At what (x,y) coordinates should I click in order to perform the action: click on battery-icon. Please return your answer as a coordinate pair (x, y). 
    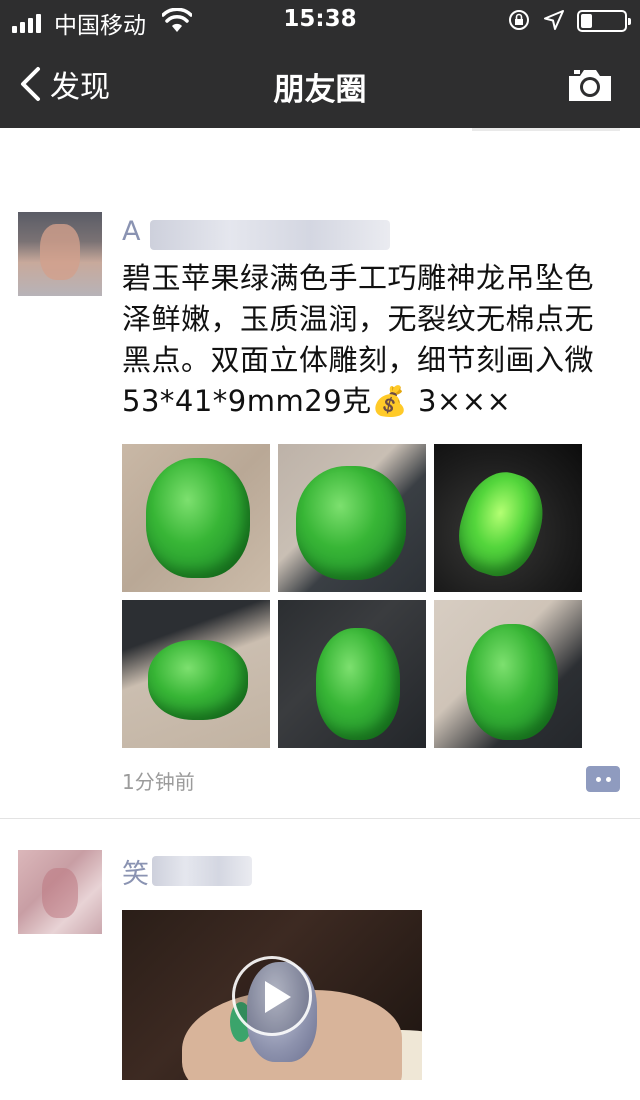
    Looking at the image, I should click on (604, 21).